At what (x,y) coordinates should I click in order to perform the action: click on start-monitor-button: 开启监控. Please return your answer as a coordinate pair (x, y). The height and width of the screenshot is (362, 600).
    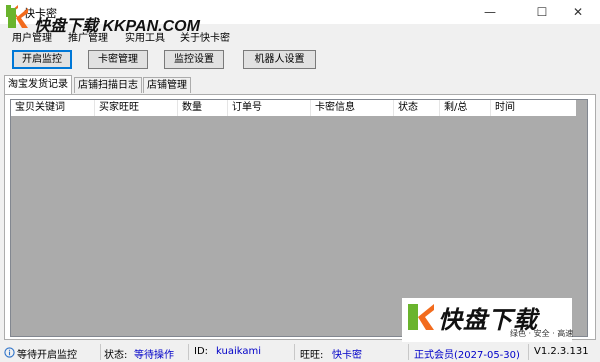
    Looking at the image, I should click on (42, 59).